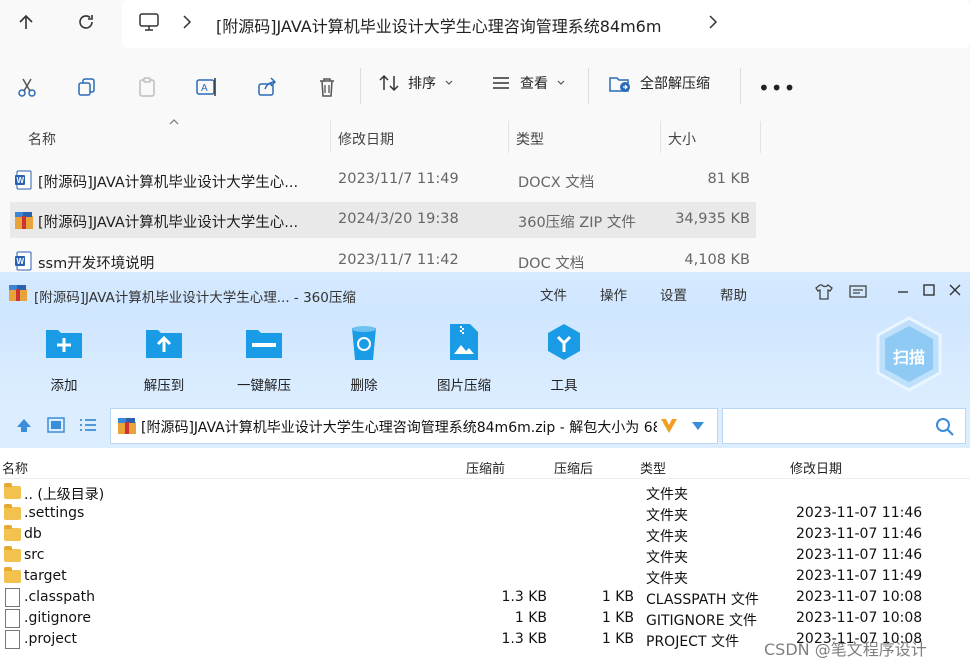  Describe the element at coordinates (698, 426) in the screenshot. I see `path-dropdown-icon` at that location.